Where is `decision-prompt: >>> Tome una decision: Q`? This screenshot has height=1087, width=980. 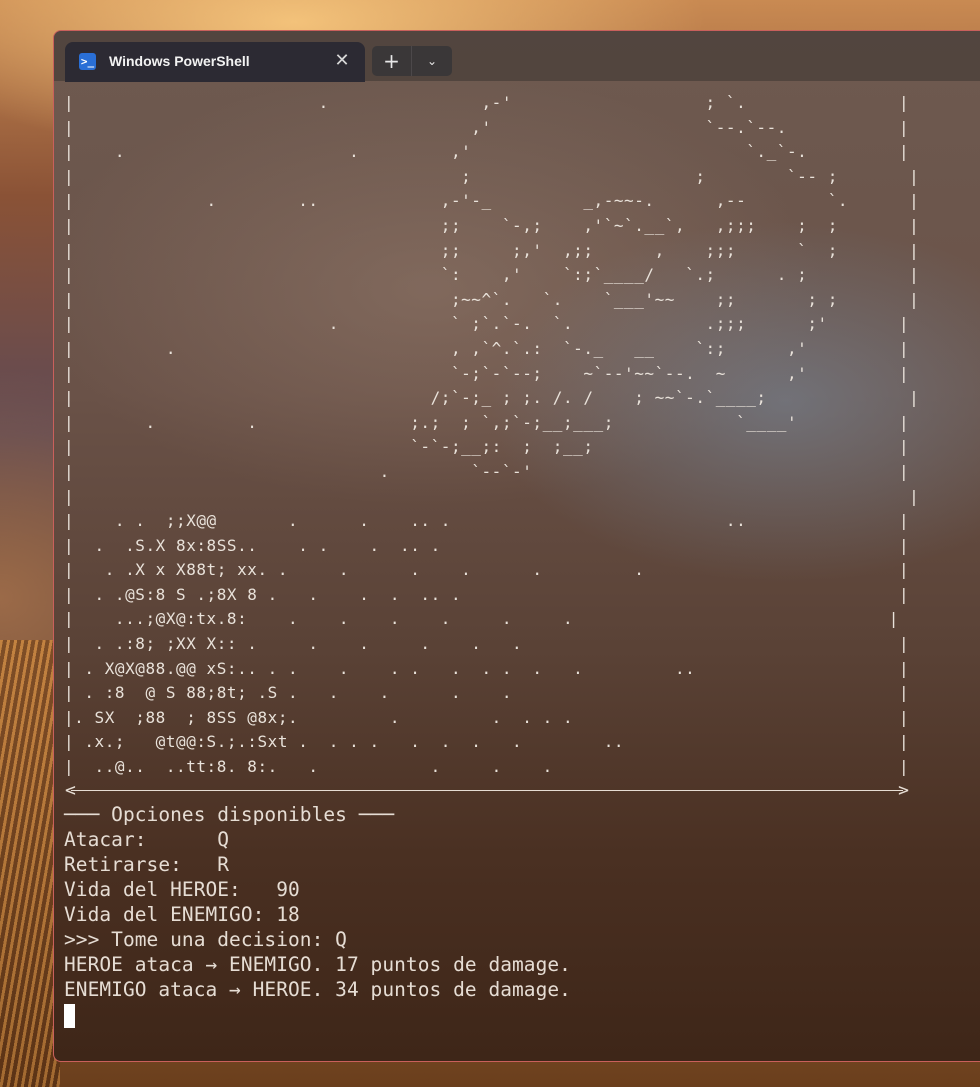 decision-prompt: >>> Tome una decision: Q is located at coordinates (205, 939).